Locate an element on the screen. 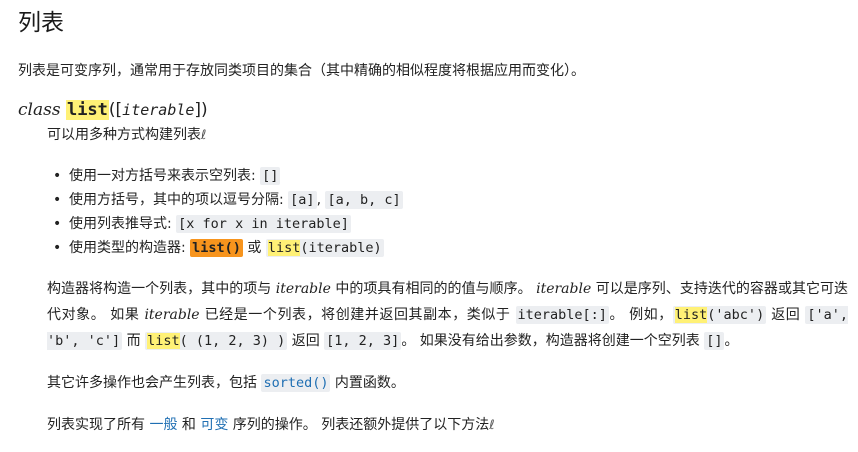 The image size is (858, 452). code-inline: iterable[:] is located at coordinates (562, 315).